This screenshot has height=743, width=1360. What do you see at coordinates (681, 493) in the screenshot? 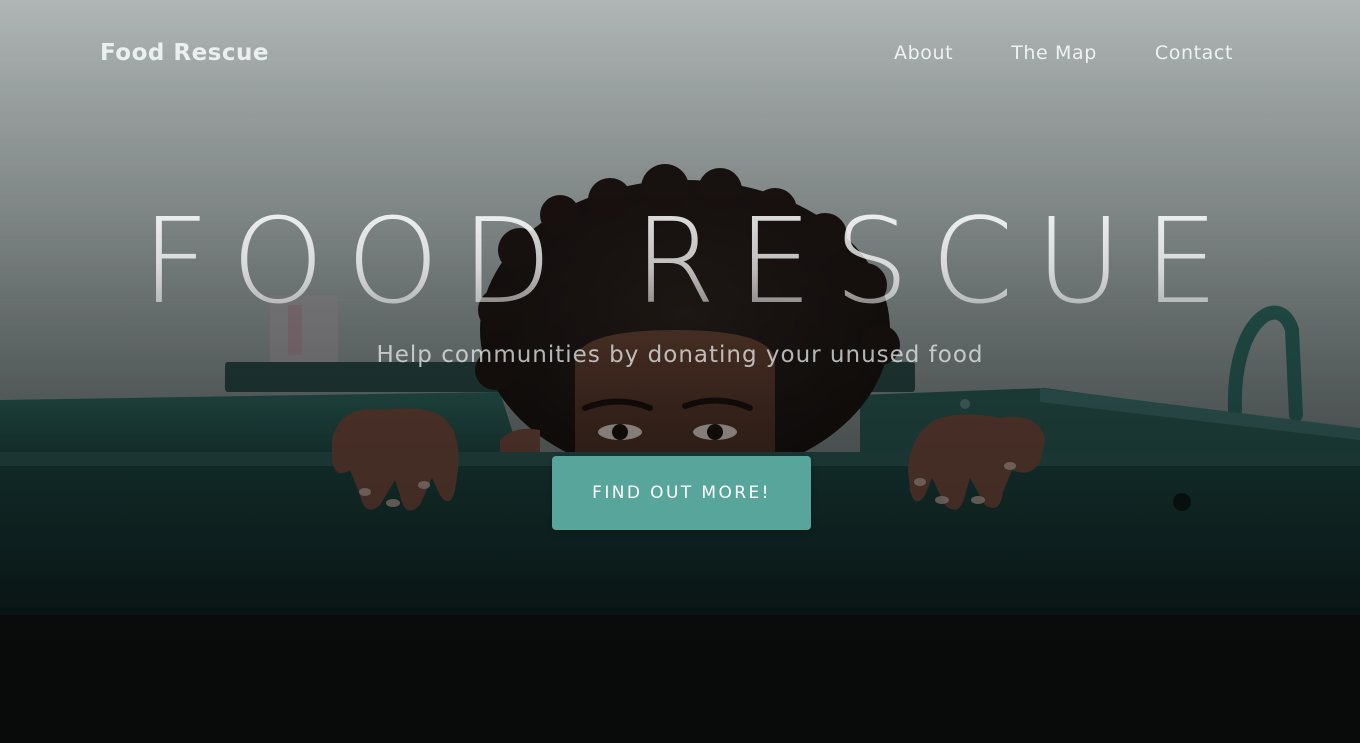
I see `find-out-more-button: FIND OUT MORE!` at bounding box center [681, 493].